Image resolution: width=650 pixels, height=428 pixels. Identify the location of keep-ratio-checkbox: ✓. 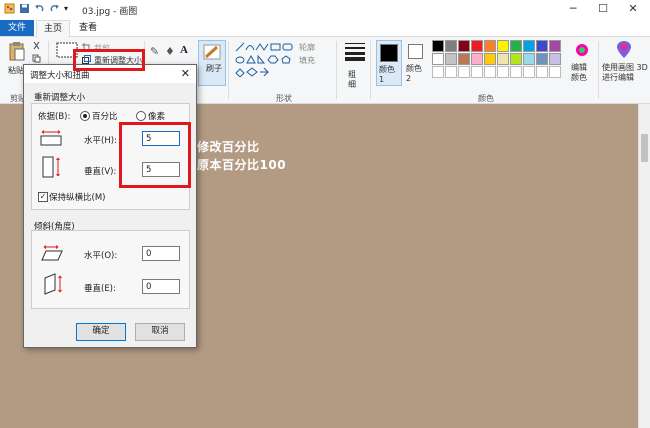
(43, 197).